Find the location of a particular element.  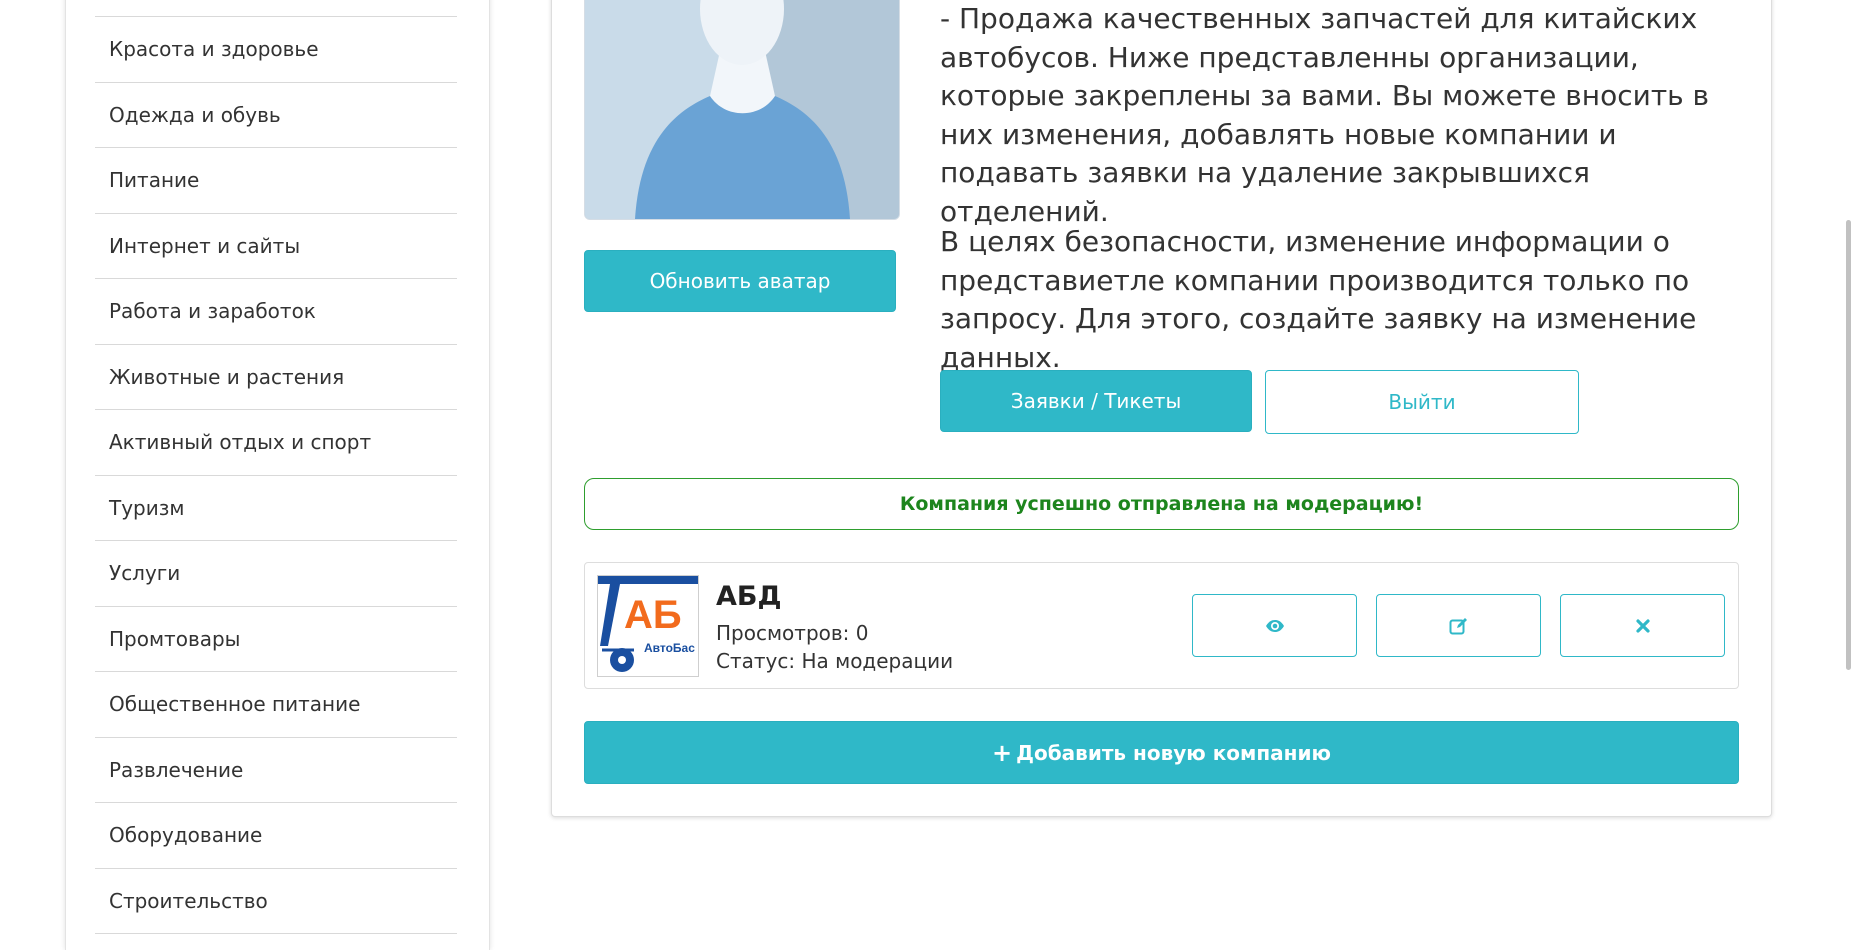

delete-company-button is located at coordinates (1642, 625).